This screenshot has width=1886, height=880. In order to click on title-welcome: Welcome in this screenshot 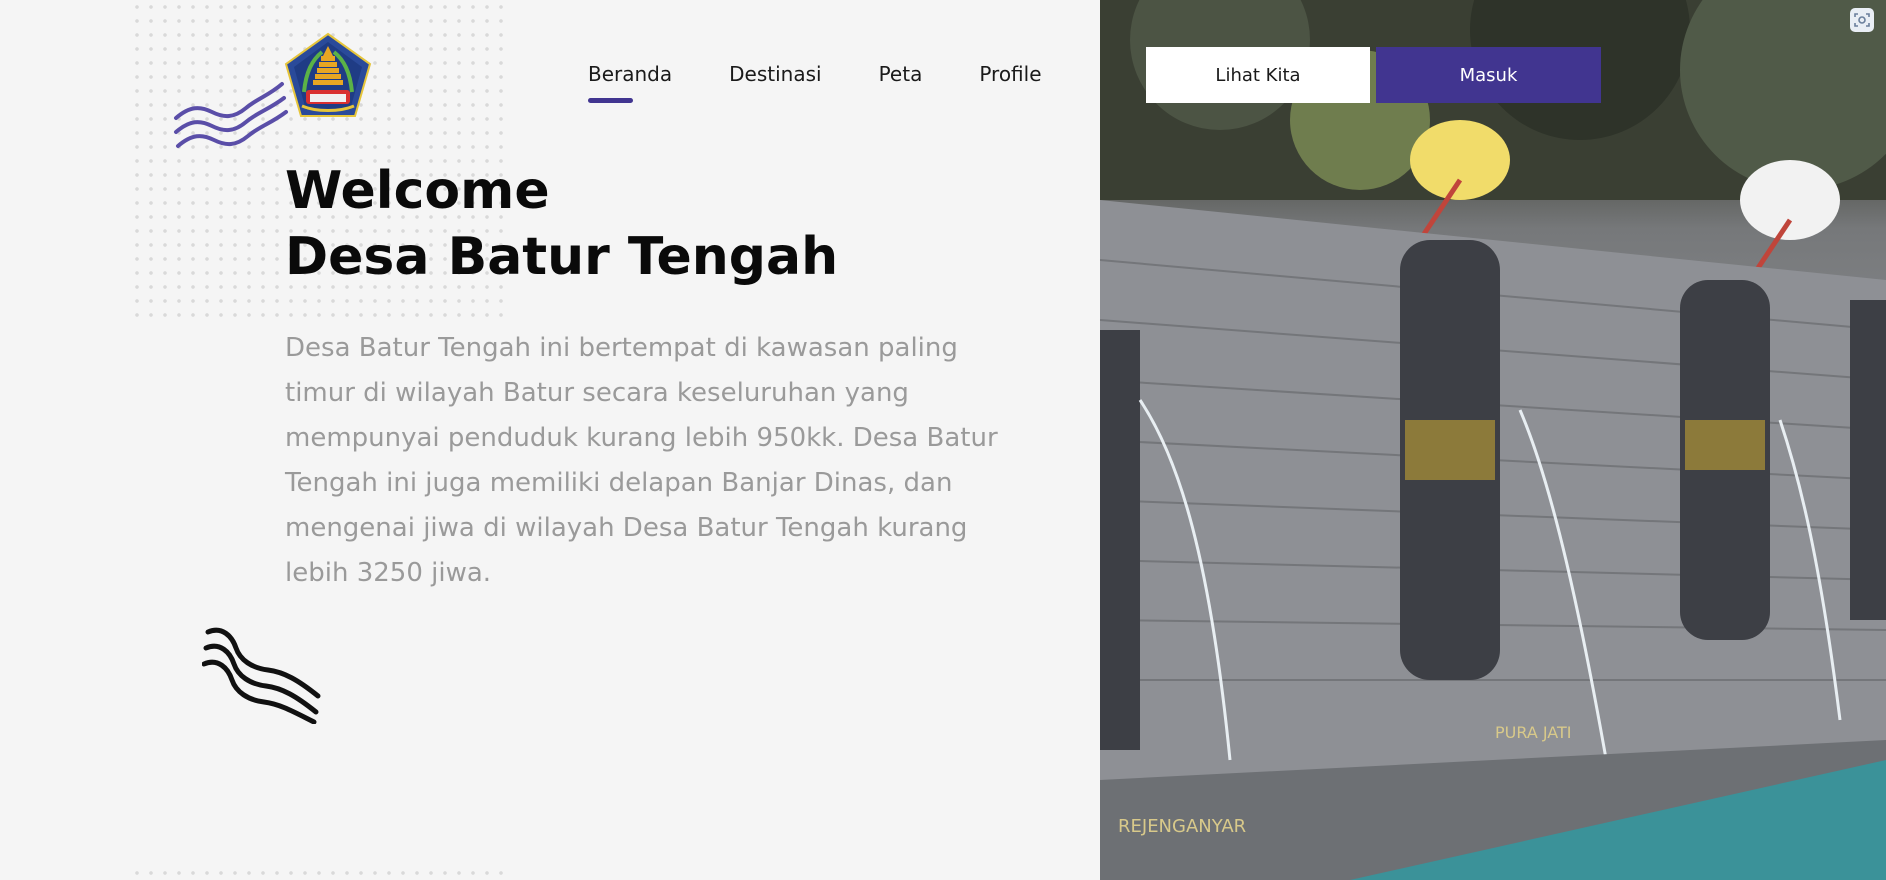, I will do `click(417, 191)`.